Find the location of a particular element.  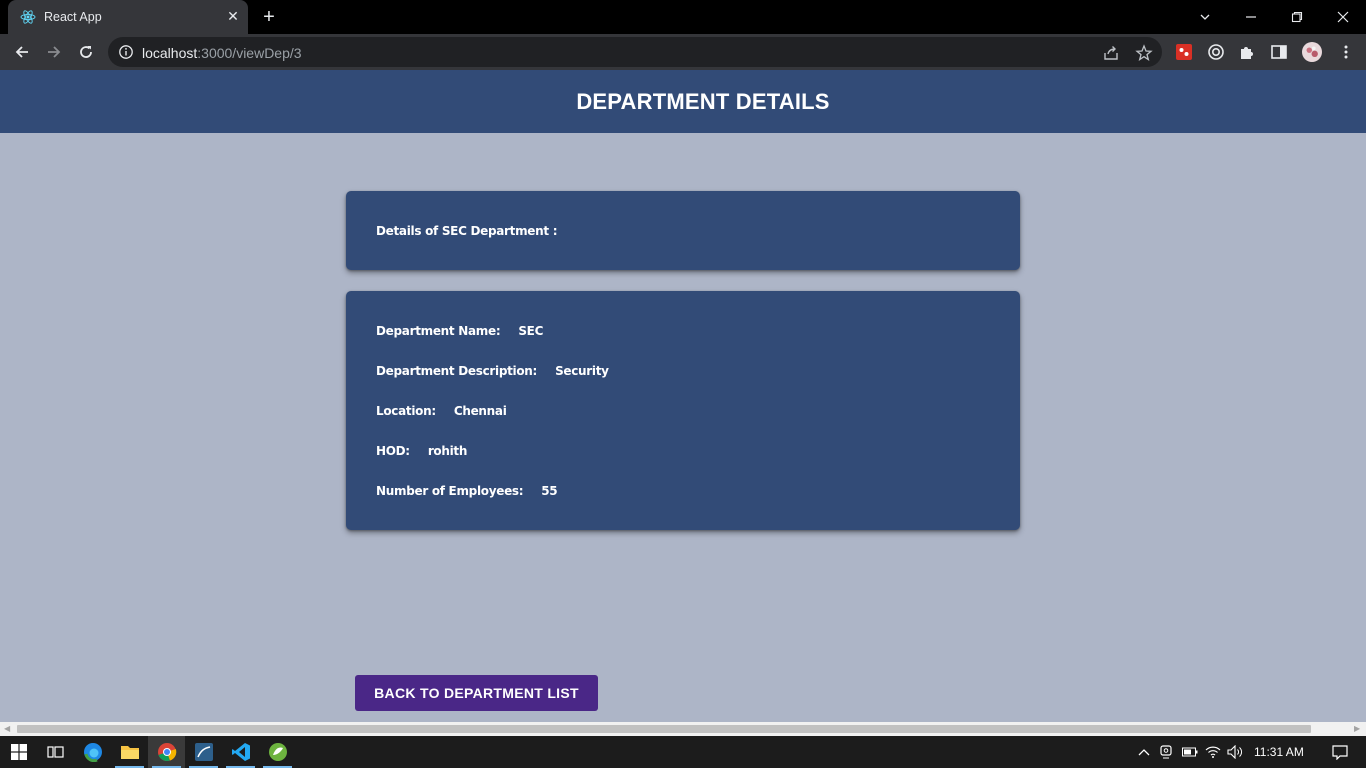

page-title: DEPARTMENT DETAILS is located at coordinates (703, 101).